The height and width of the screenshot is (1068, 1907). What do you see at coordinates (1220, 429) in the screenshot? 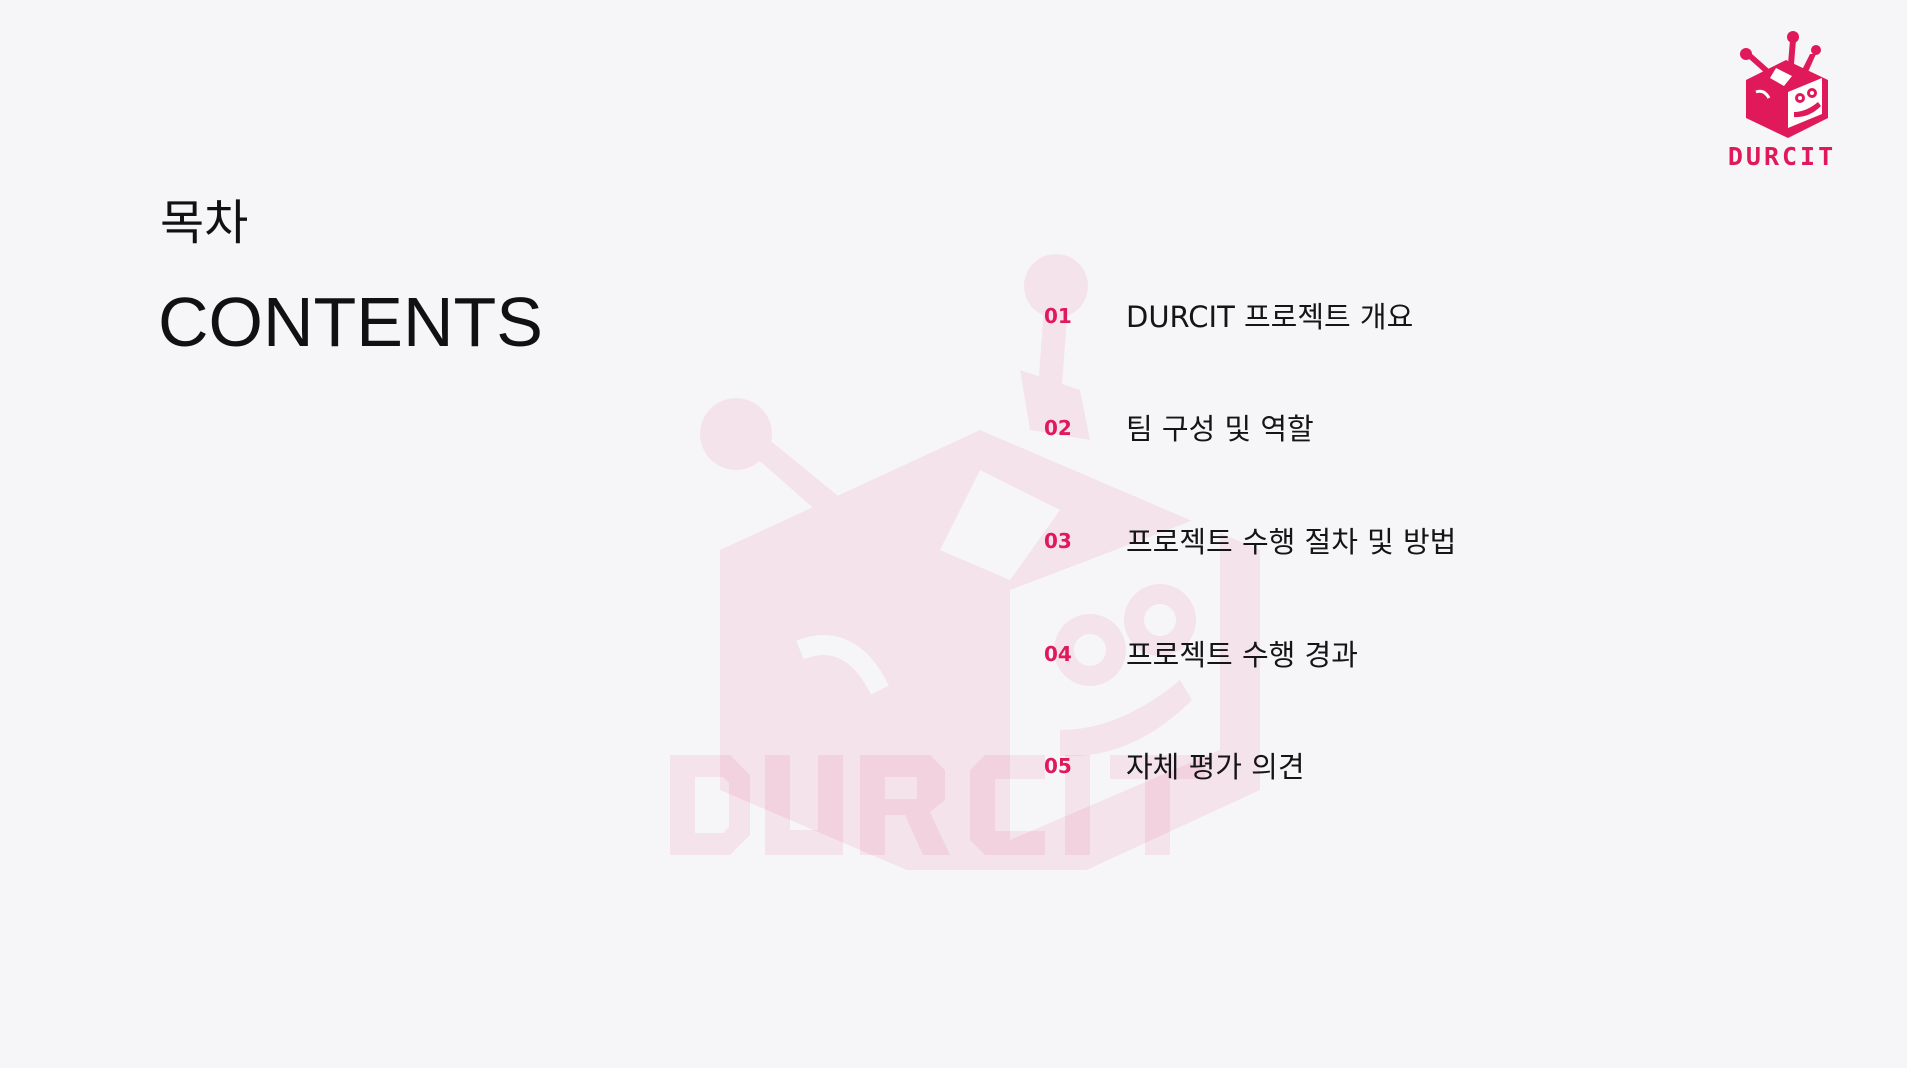
I see `contents-item-label: 팀 구성 및 역할` at bounding box center [1220, 429].